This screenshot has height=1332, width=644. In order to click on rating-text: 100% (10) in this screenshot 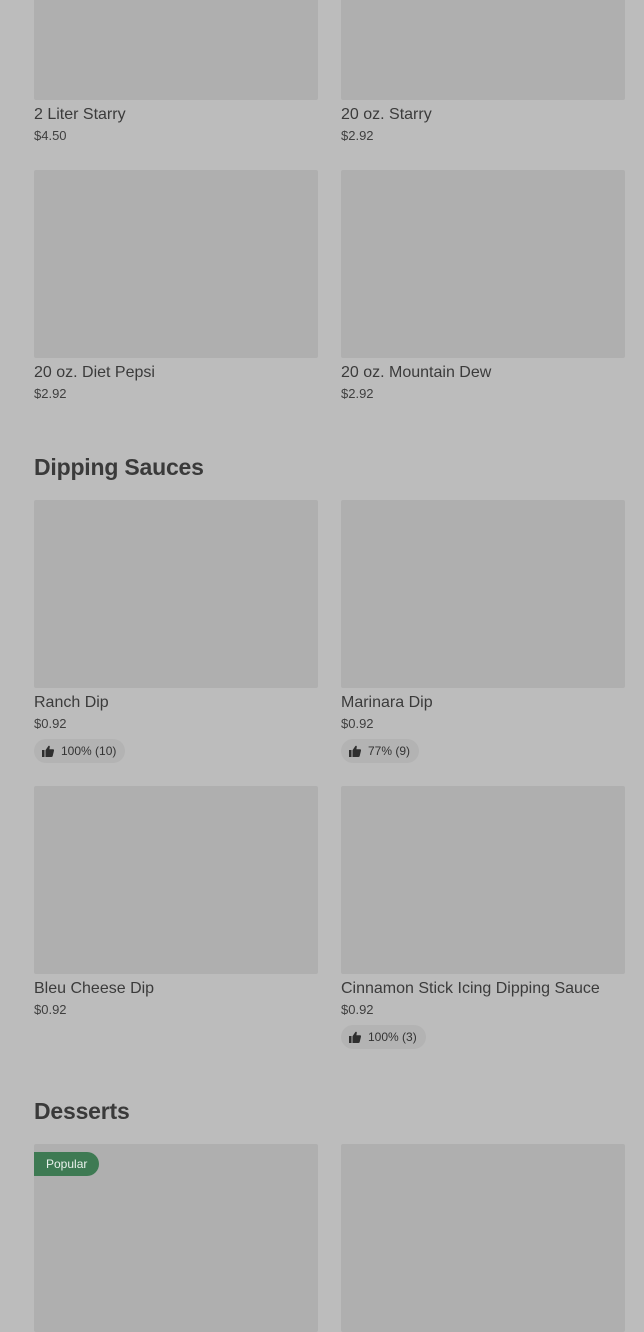, I will do `click(89, 751)`.